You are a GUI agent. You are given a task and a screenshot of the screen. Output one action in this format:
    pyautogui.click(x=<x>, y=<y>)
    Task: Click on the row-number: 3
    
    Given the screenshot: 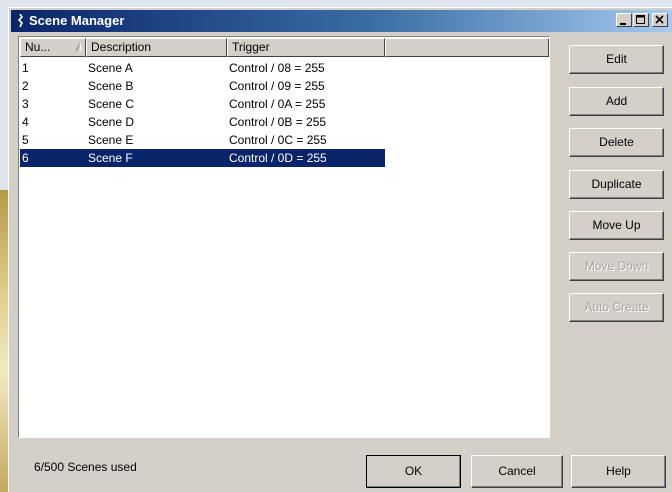 What is the action you would take?
    pyautogui.click(x=25, y=104)
    